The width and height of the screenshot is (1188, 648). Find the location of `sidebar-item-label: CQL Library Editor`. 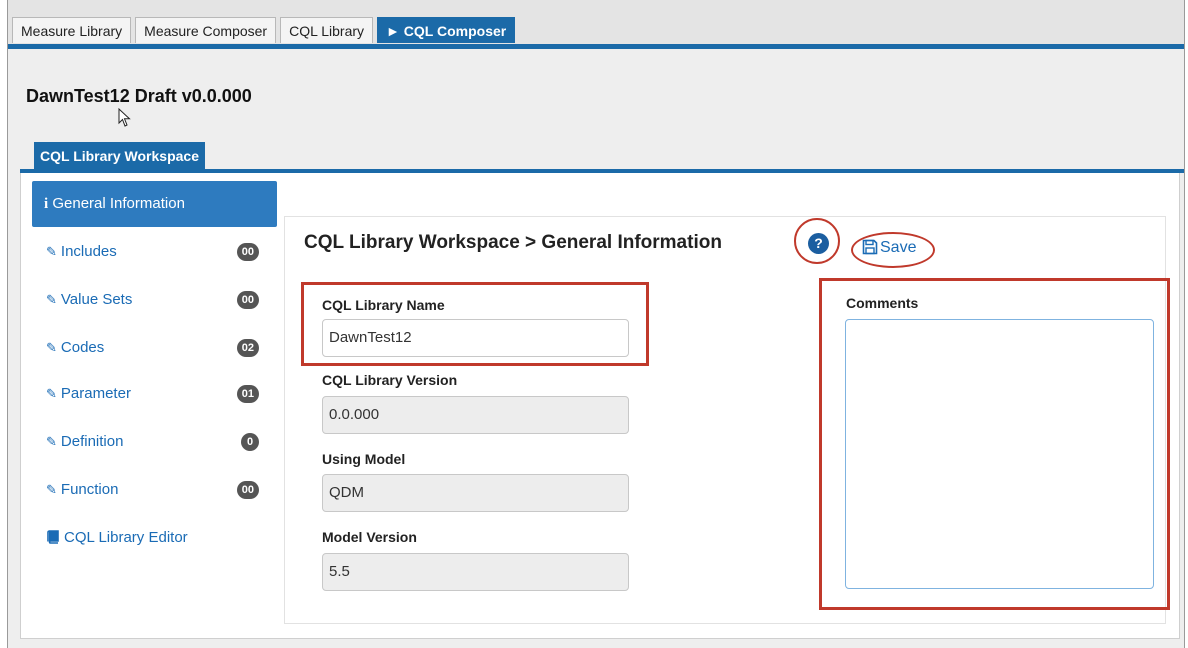

sidebar-item-label: CQL Library Editor is located at coordinates (126, 537).